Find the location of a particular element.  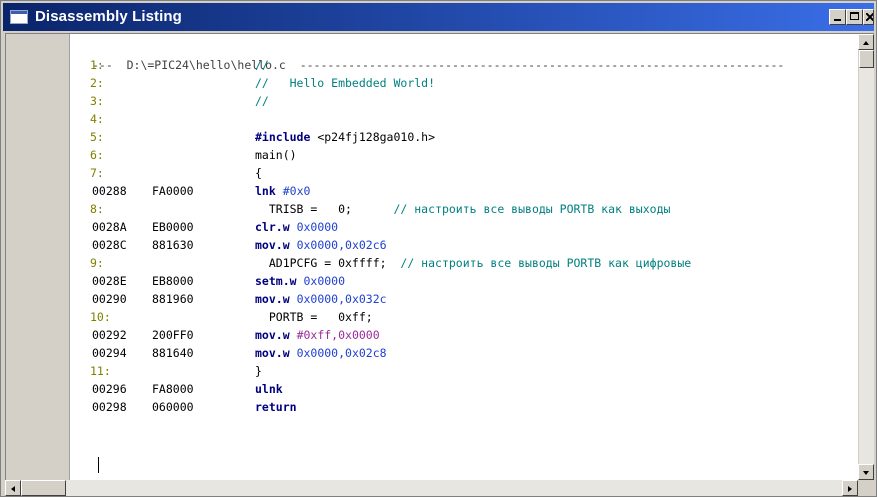

source-line: 6: main() is located at coordinates (464, 155).